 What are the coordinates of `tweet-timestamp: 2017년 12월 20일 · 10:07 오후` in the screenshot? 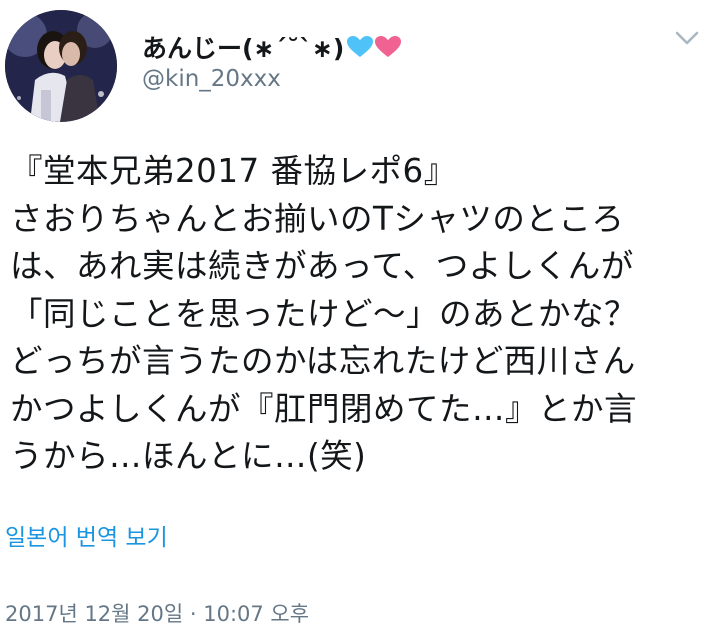 It's located at (157, 613).